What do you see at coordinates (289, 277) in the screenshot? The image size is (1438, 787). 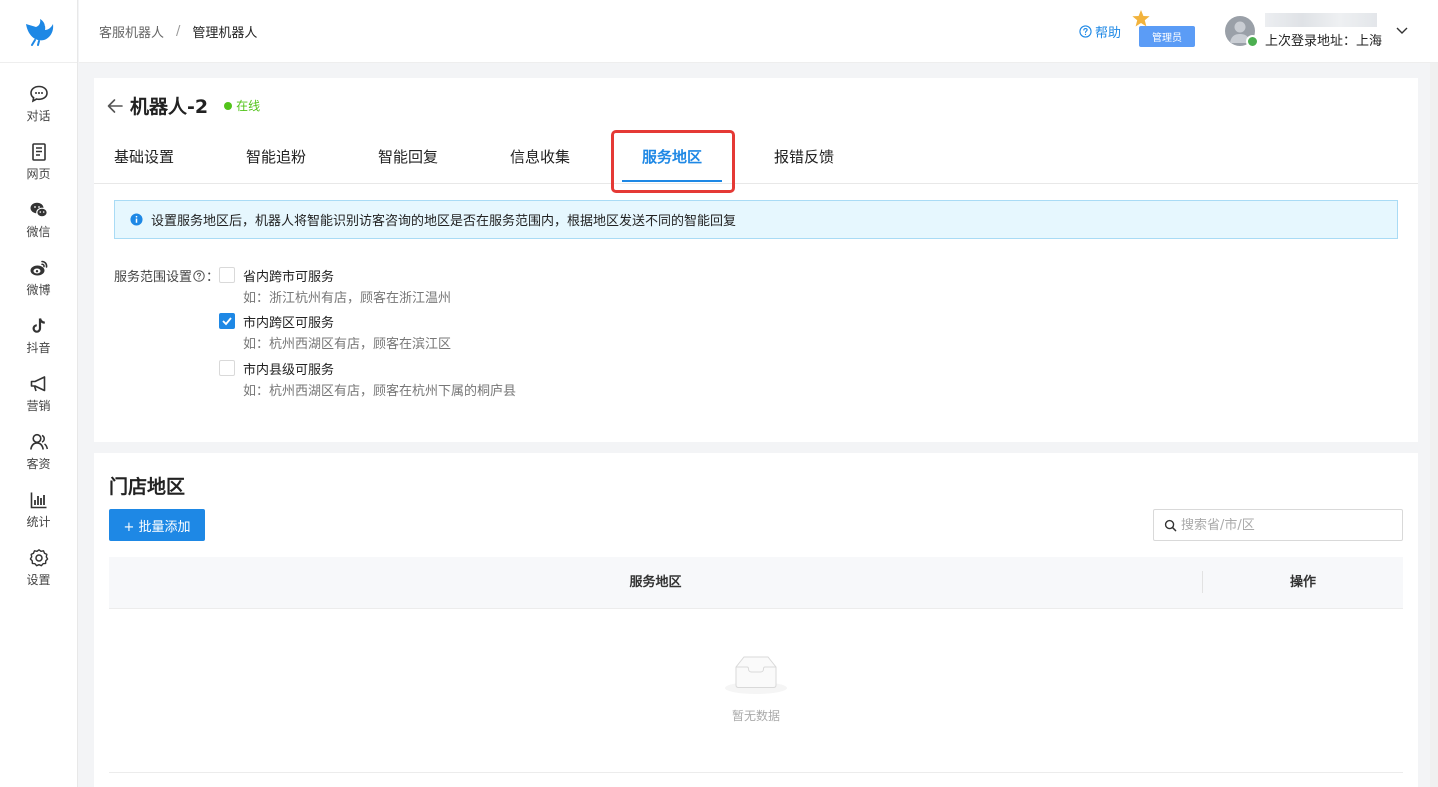 I see `option-title: 省内跨市可服务` at bounding box center [289, 277].